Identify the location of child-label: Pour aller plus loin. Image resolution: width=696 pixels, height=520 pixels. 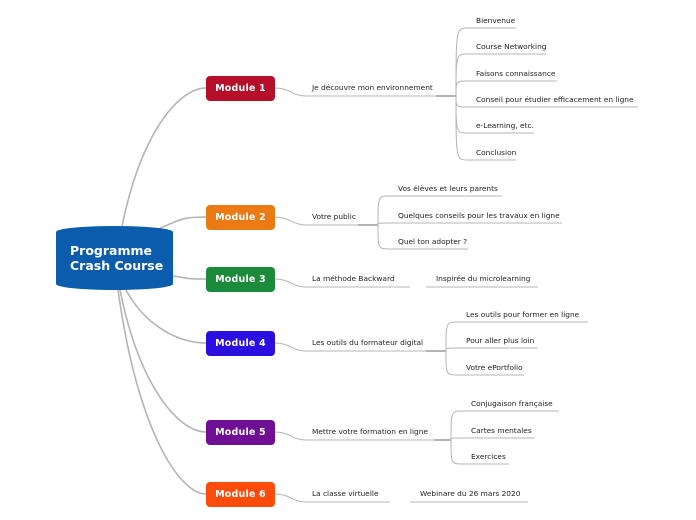
(500, 341).